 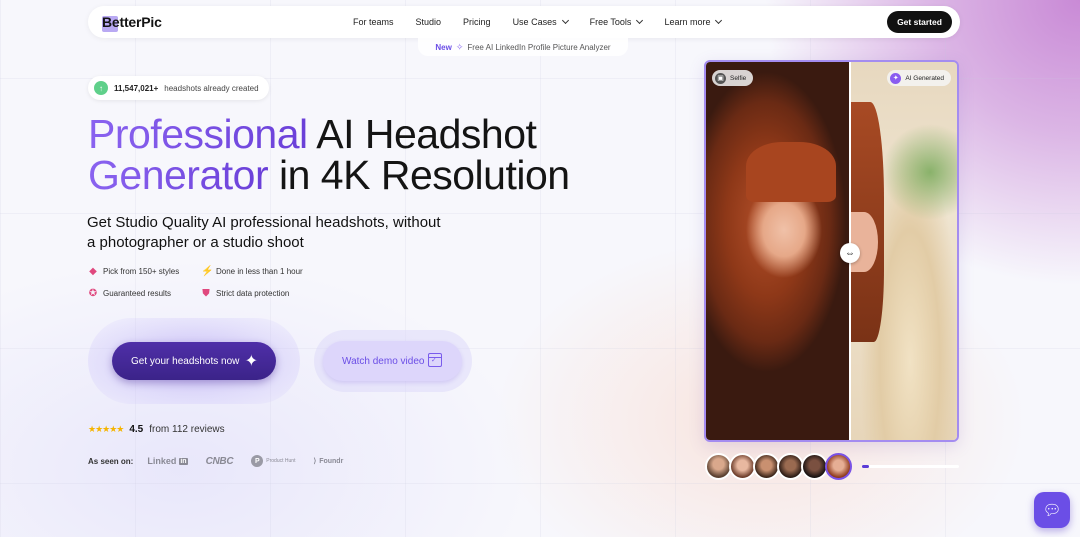 What do you see at coordinates (838, 466) in the screenshot?
I see `thumbnail-avatar-selected` at bounding box center [838, 466].